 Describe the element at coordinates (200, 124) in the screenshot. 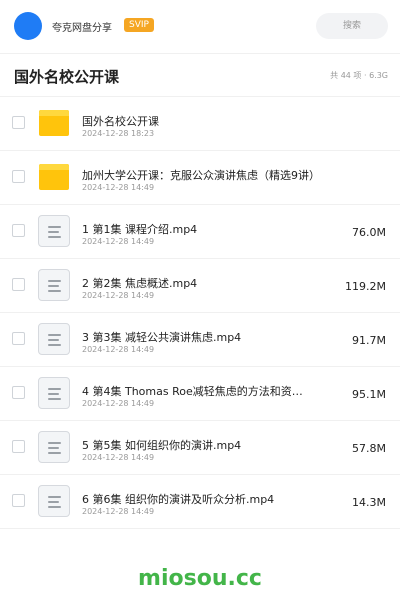

I see `list-item: 国外名校公开课 2024-12-28 18:23` at that location.